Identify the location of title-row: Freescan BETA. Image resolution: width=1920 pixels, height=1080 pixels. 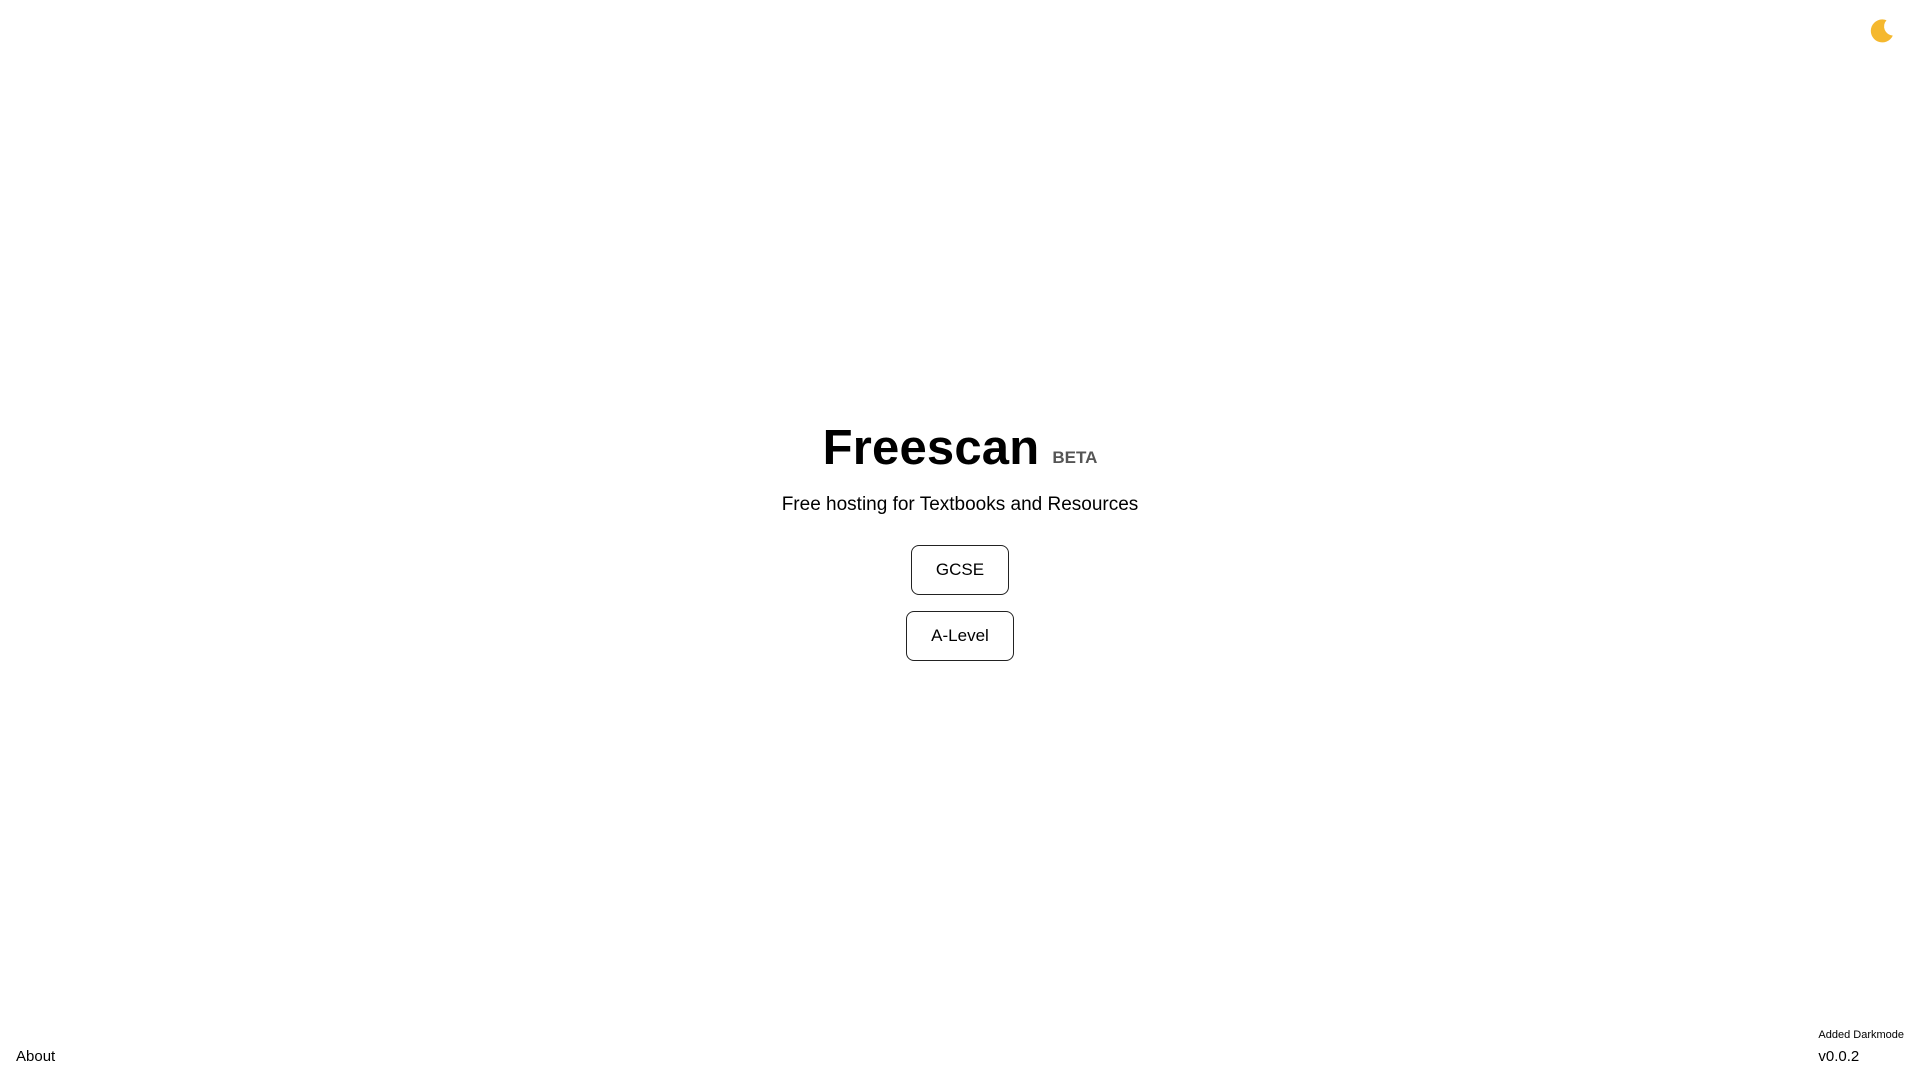
(960, 453).